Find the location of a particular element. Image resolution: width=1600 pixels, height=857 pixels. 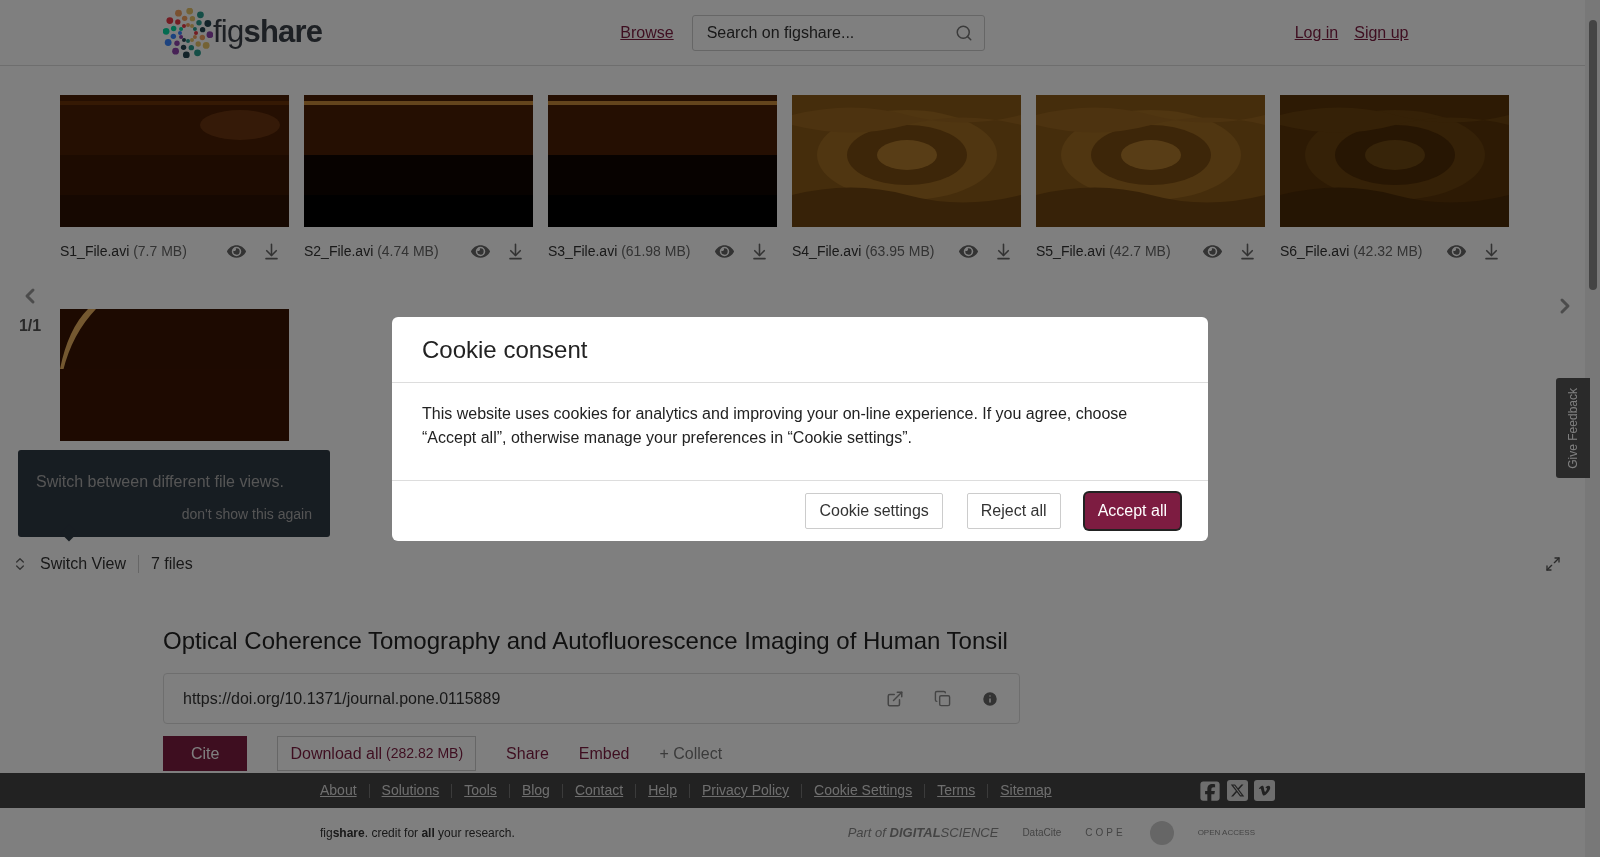

logo-mark-icon is located at coordinates (188, 32).